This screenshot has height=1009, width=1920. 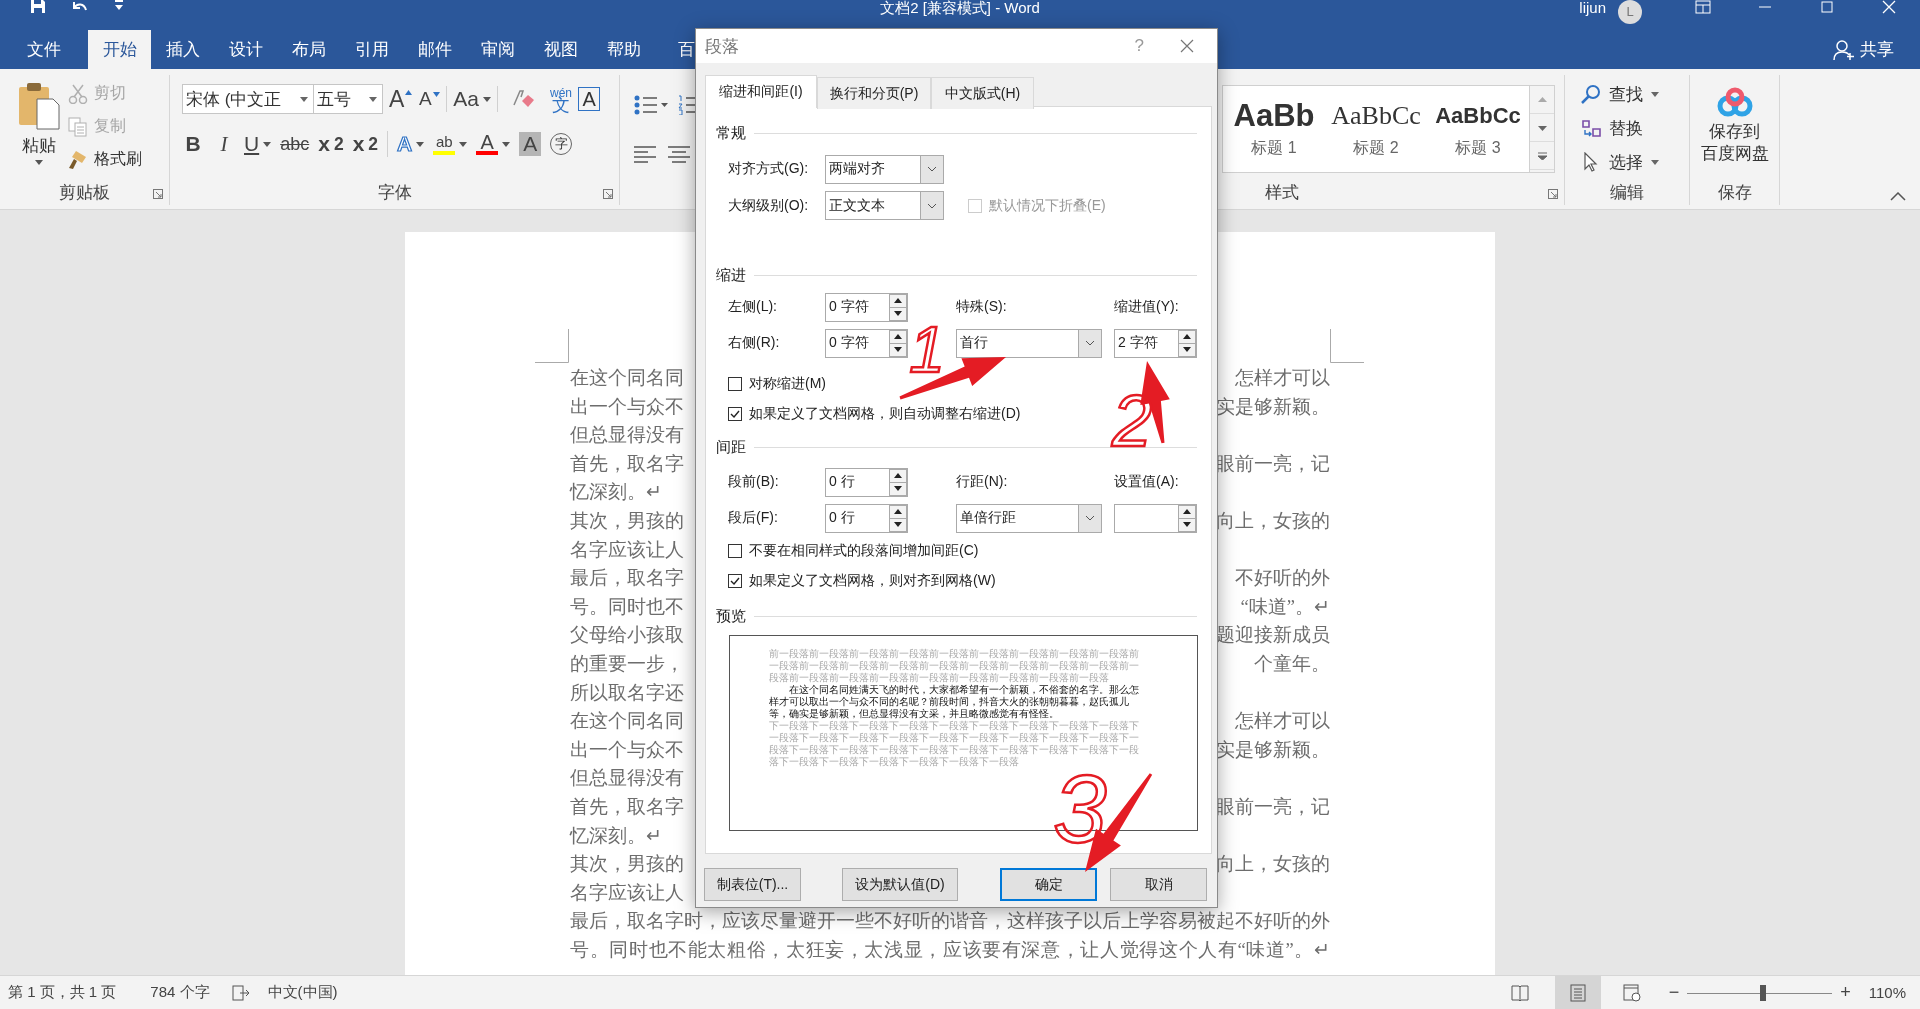 I want to click on print-view-button, so click(x=1577, y=992).